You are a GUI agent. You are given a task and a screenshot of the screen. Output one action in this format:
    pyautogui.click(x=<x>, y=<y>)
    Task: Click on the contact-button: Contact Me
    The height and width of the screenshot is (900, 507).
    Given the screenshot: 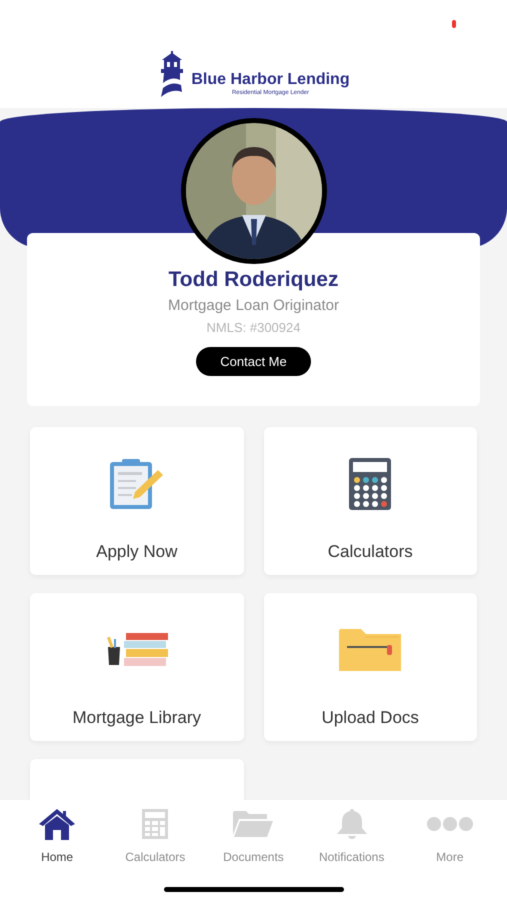 What is the action you would take?
    pyautogui.click(x=253, y=361)
    